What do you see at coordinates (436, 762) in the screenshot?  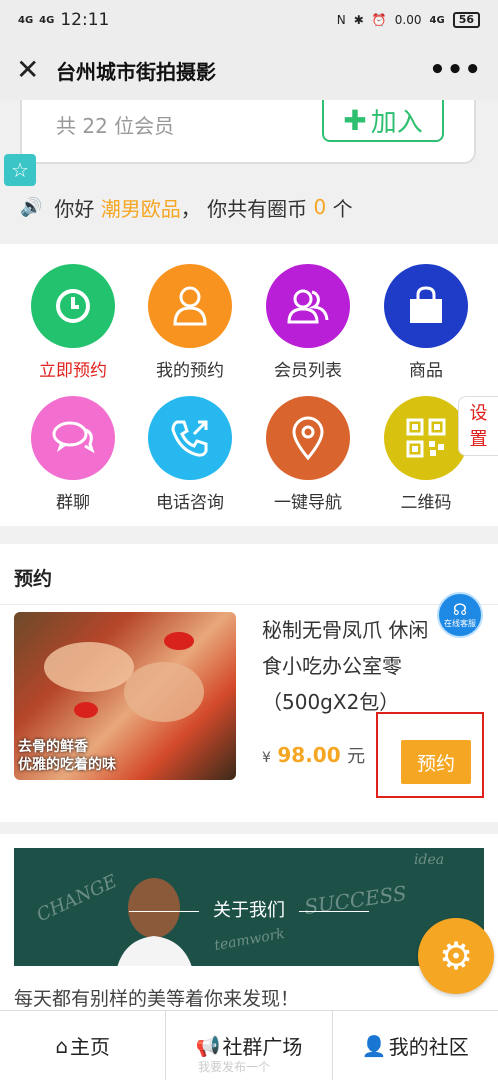 I see `book-button: 预约` at bounding box center [436, 762].